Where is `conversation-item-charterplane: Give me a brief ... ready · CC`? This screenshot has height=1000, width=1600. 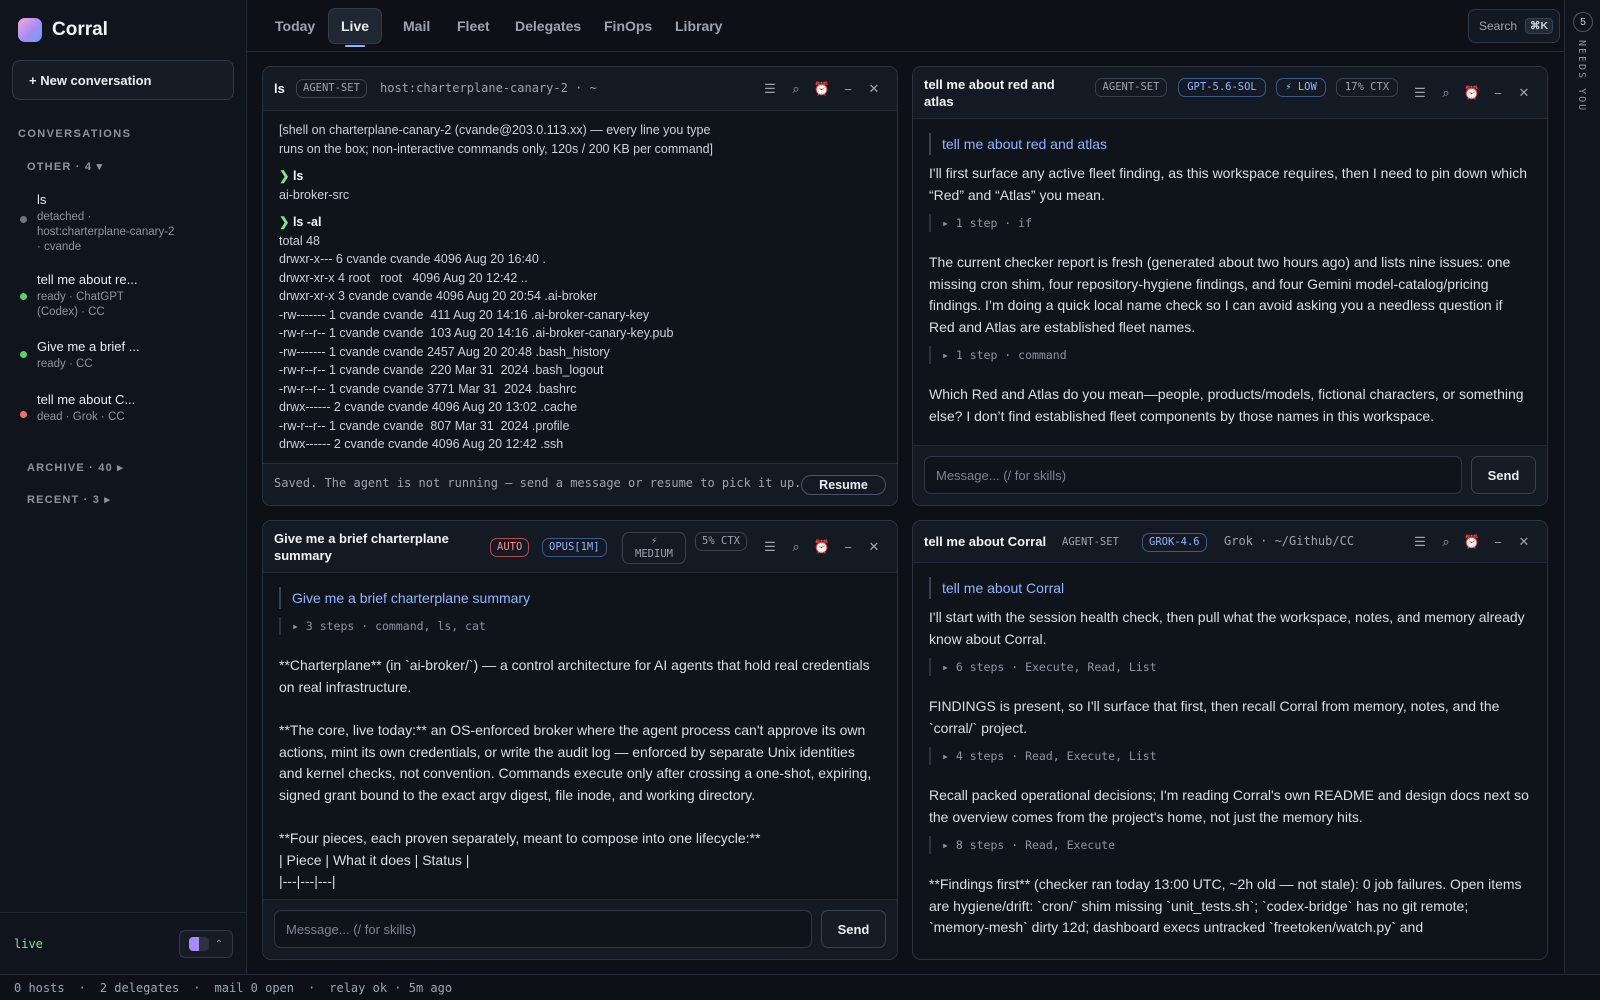 conversation-item-charterplane: Give me a brief ... ready · CC is located at coordinates (125, 356).